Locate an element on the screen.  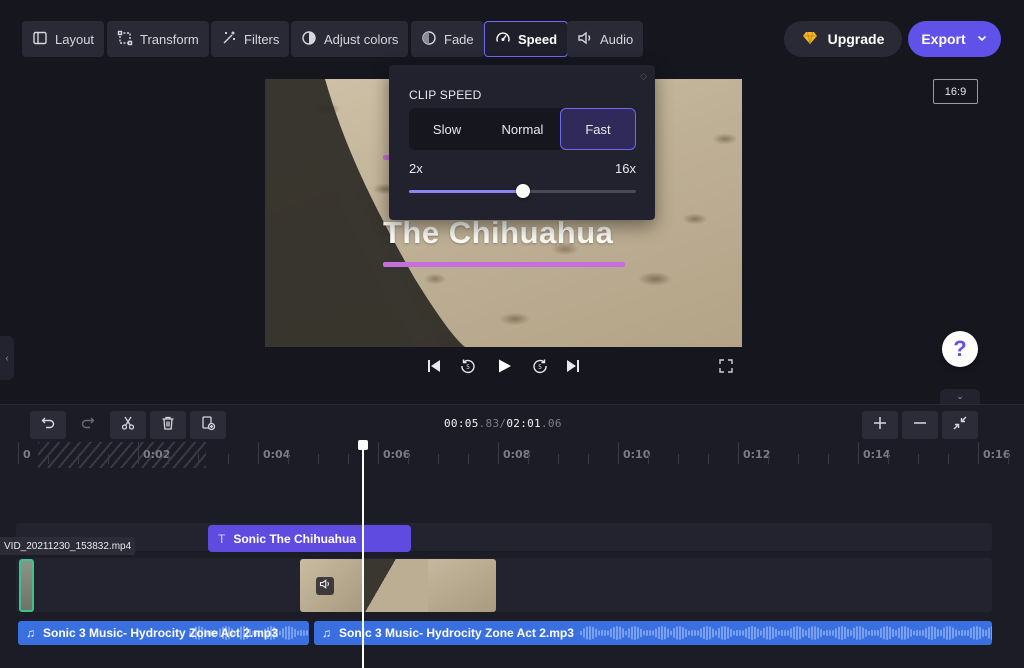
speed-slider-thumb is located at coordinates (522, 191).